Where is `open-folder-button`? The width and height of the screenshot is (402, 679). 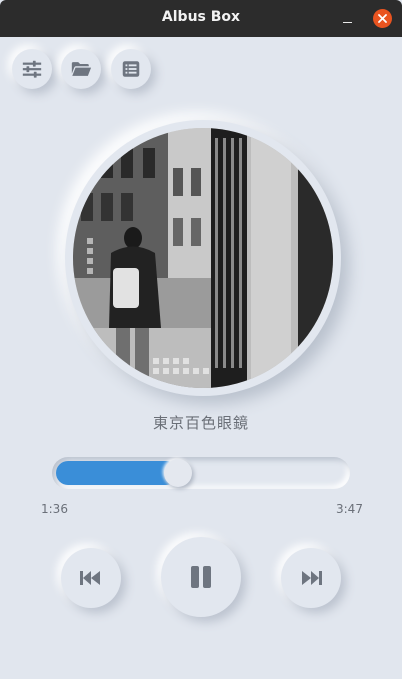
open-folder-button is located at coordinates (81, 69).